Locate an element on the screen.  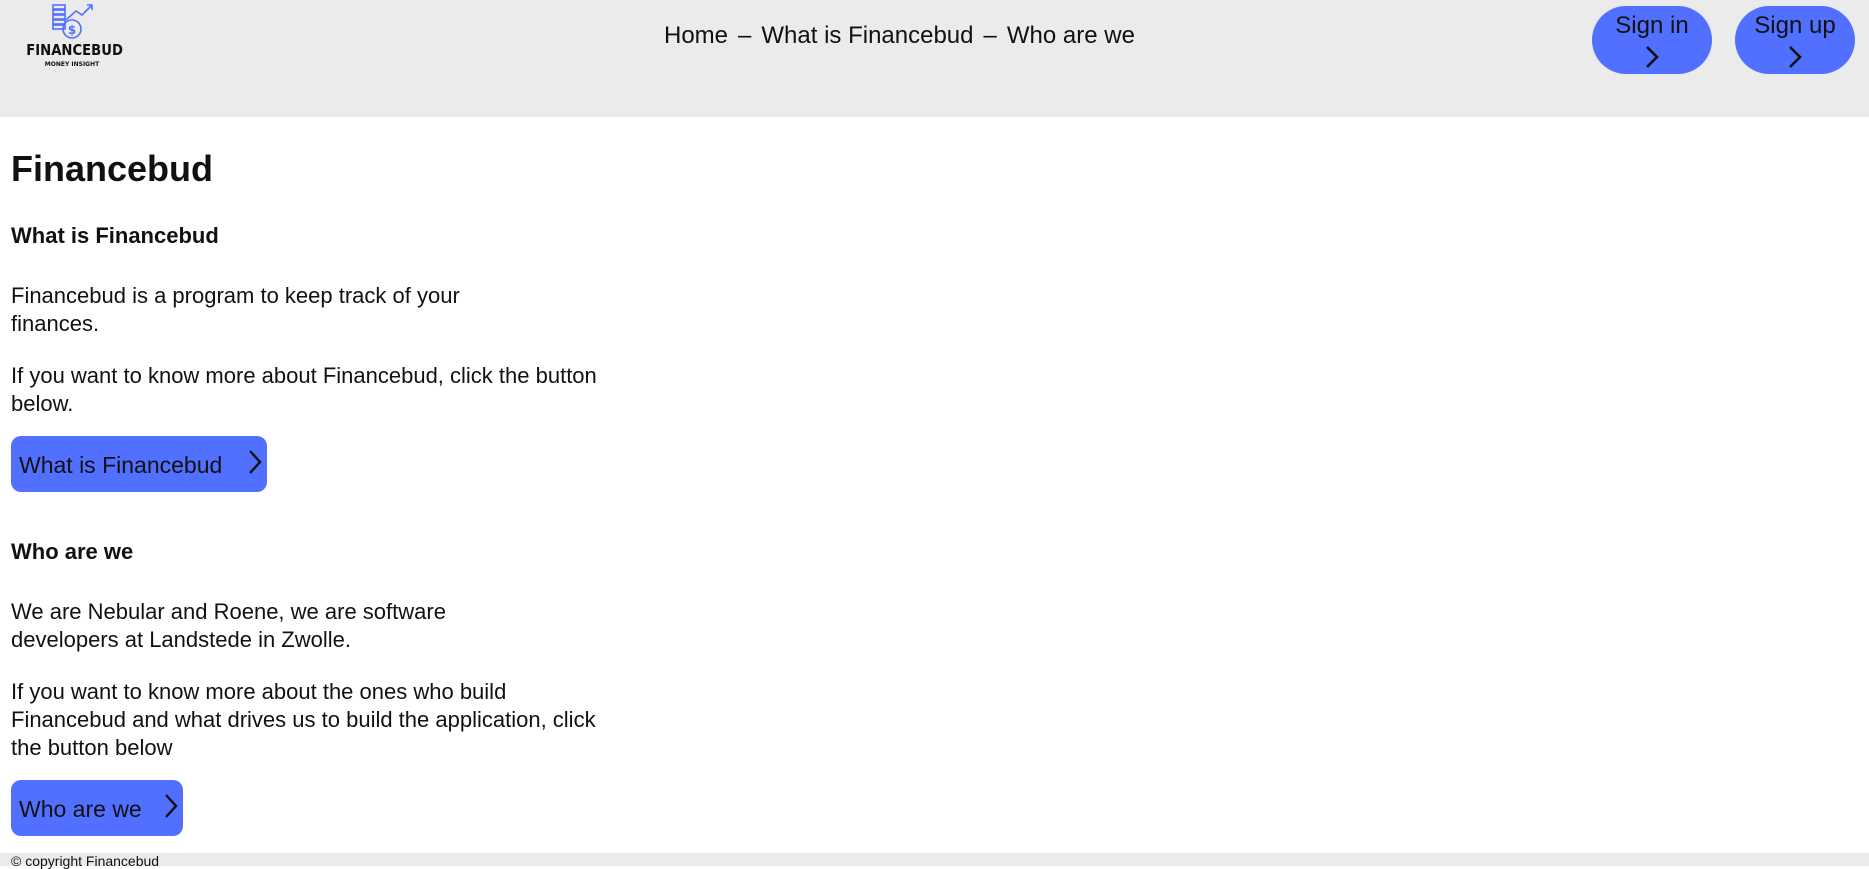
who-are-we-button-label: Who are we is located at coordinates (80, 809).